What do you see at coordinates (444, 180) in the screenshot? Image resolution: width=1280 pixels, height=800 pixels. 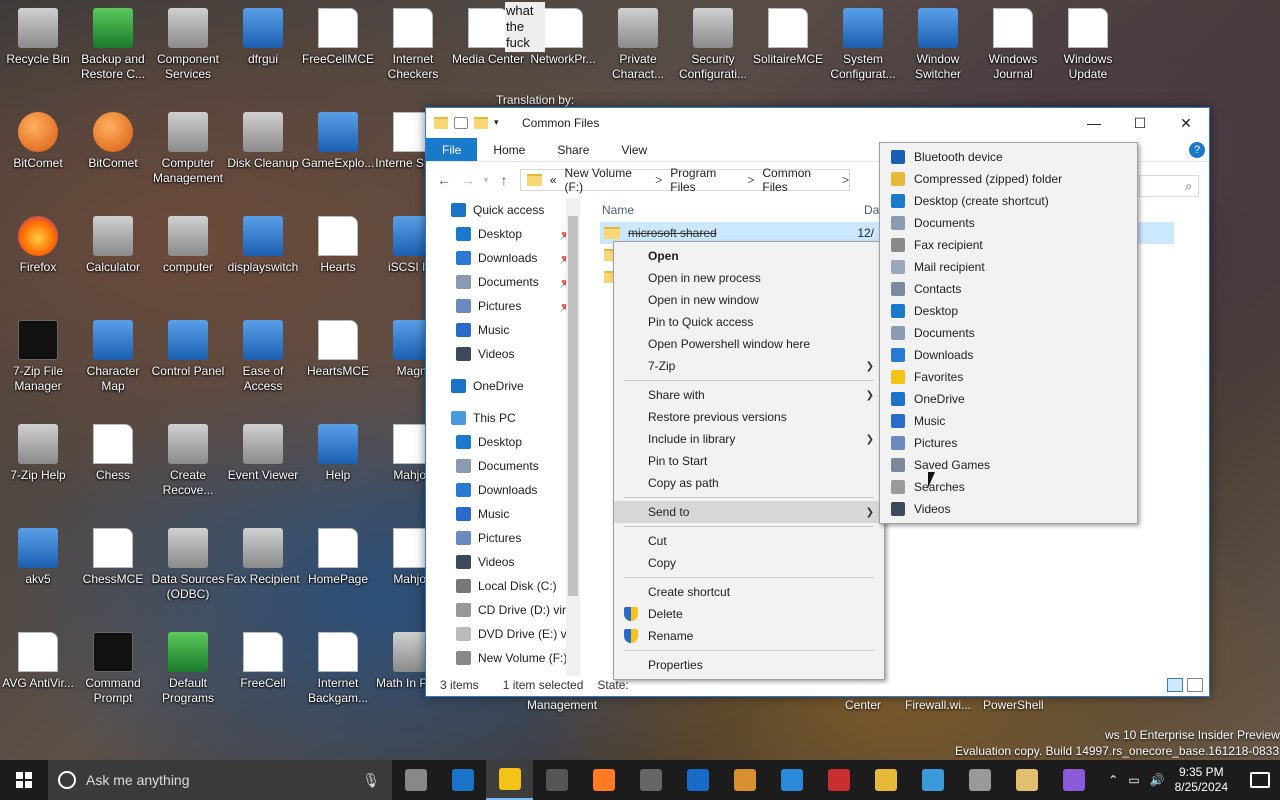 I see `back-arrow-icon: ←` at bounding box center [444, 180].